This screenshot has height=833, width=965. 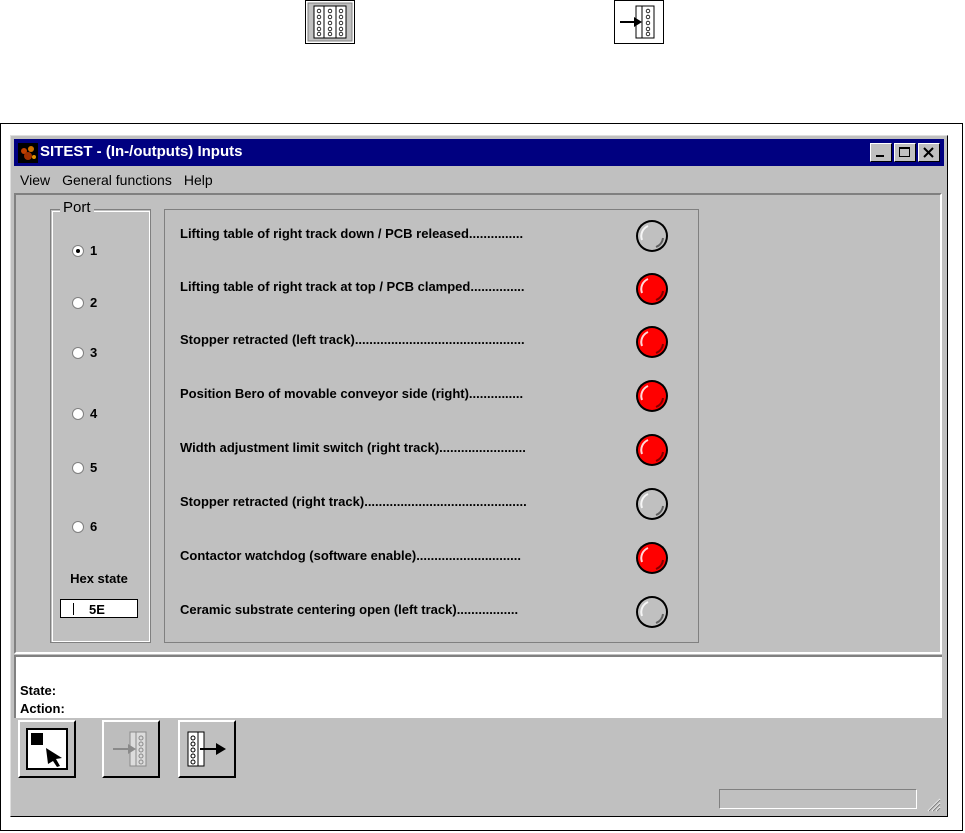 I want to click on port-radio-label: 3, so click(x=94, y=352).